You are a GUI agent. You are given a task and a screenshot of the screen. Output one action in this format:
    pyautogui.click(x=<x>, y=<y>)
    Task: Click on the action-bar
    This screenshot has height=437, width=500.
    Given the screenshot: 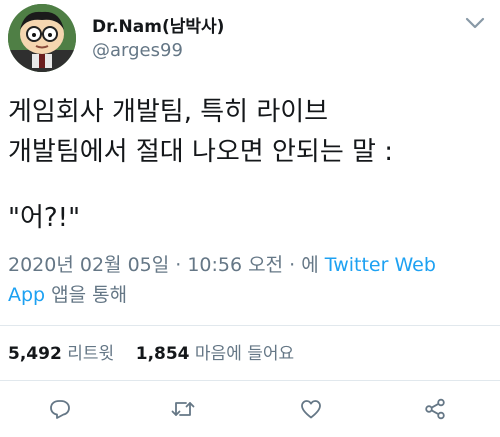 What is the action you would take?
    pyautogui.click(x=250, y=409)
    